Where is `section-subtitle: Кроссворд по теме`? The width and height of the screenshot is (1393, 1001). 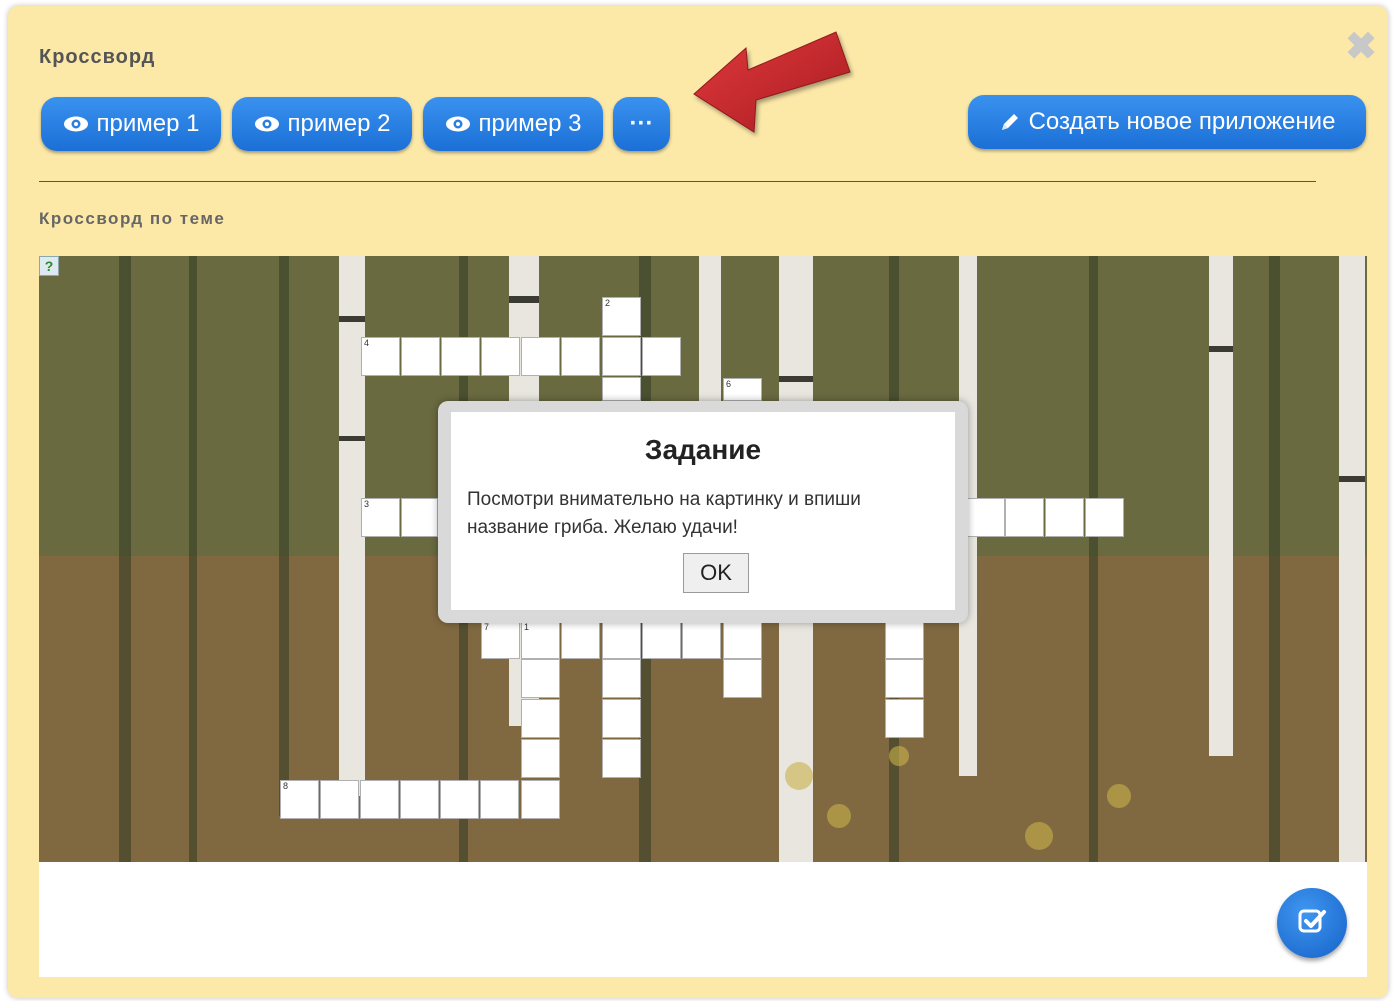 section-subtitle: Кроссворд по теме is located at coordinates (132, 218).